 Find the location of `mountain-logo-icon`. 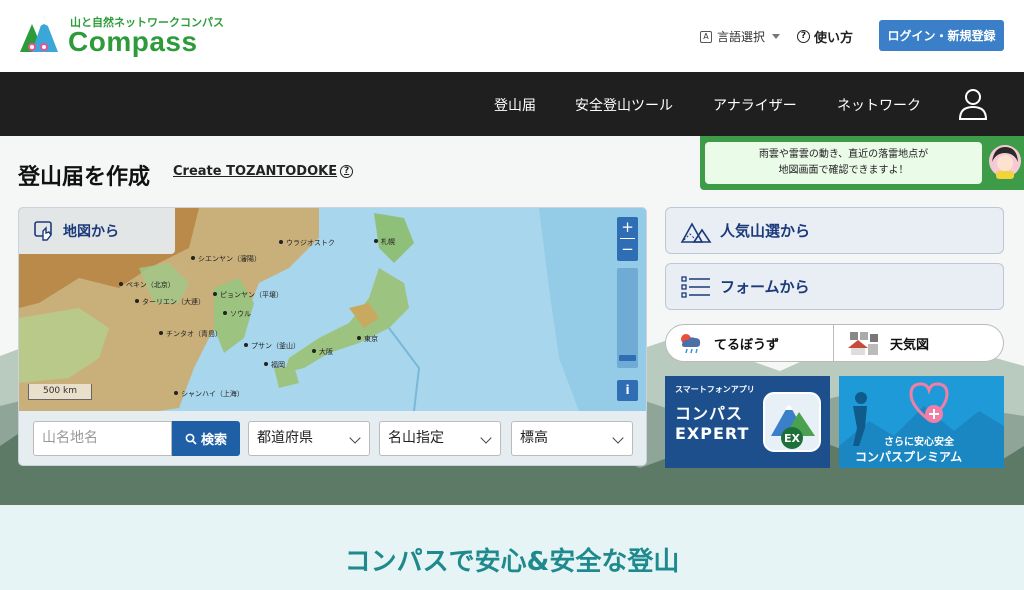

mountain-logo-icon is located at coordinates (39, 34).